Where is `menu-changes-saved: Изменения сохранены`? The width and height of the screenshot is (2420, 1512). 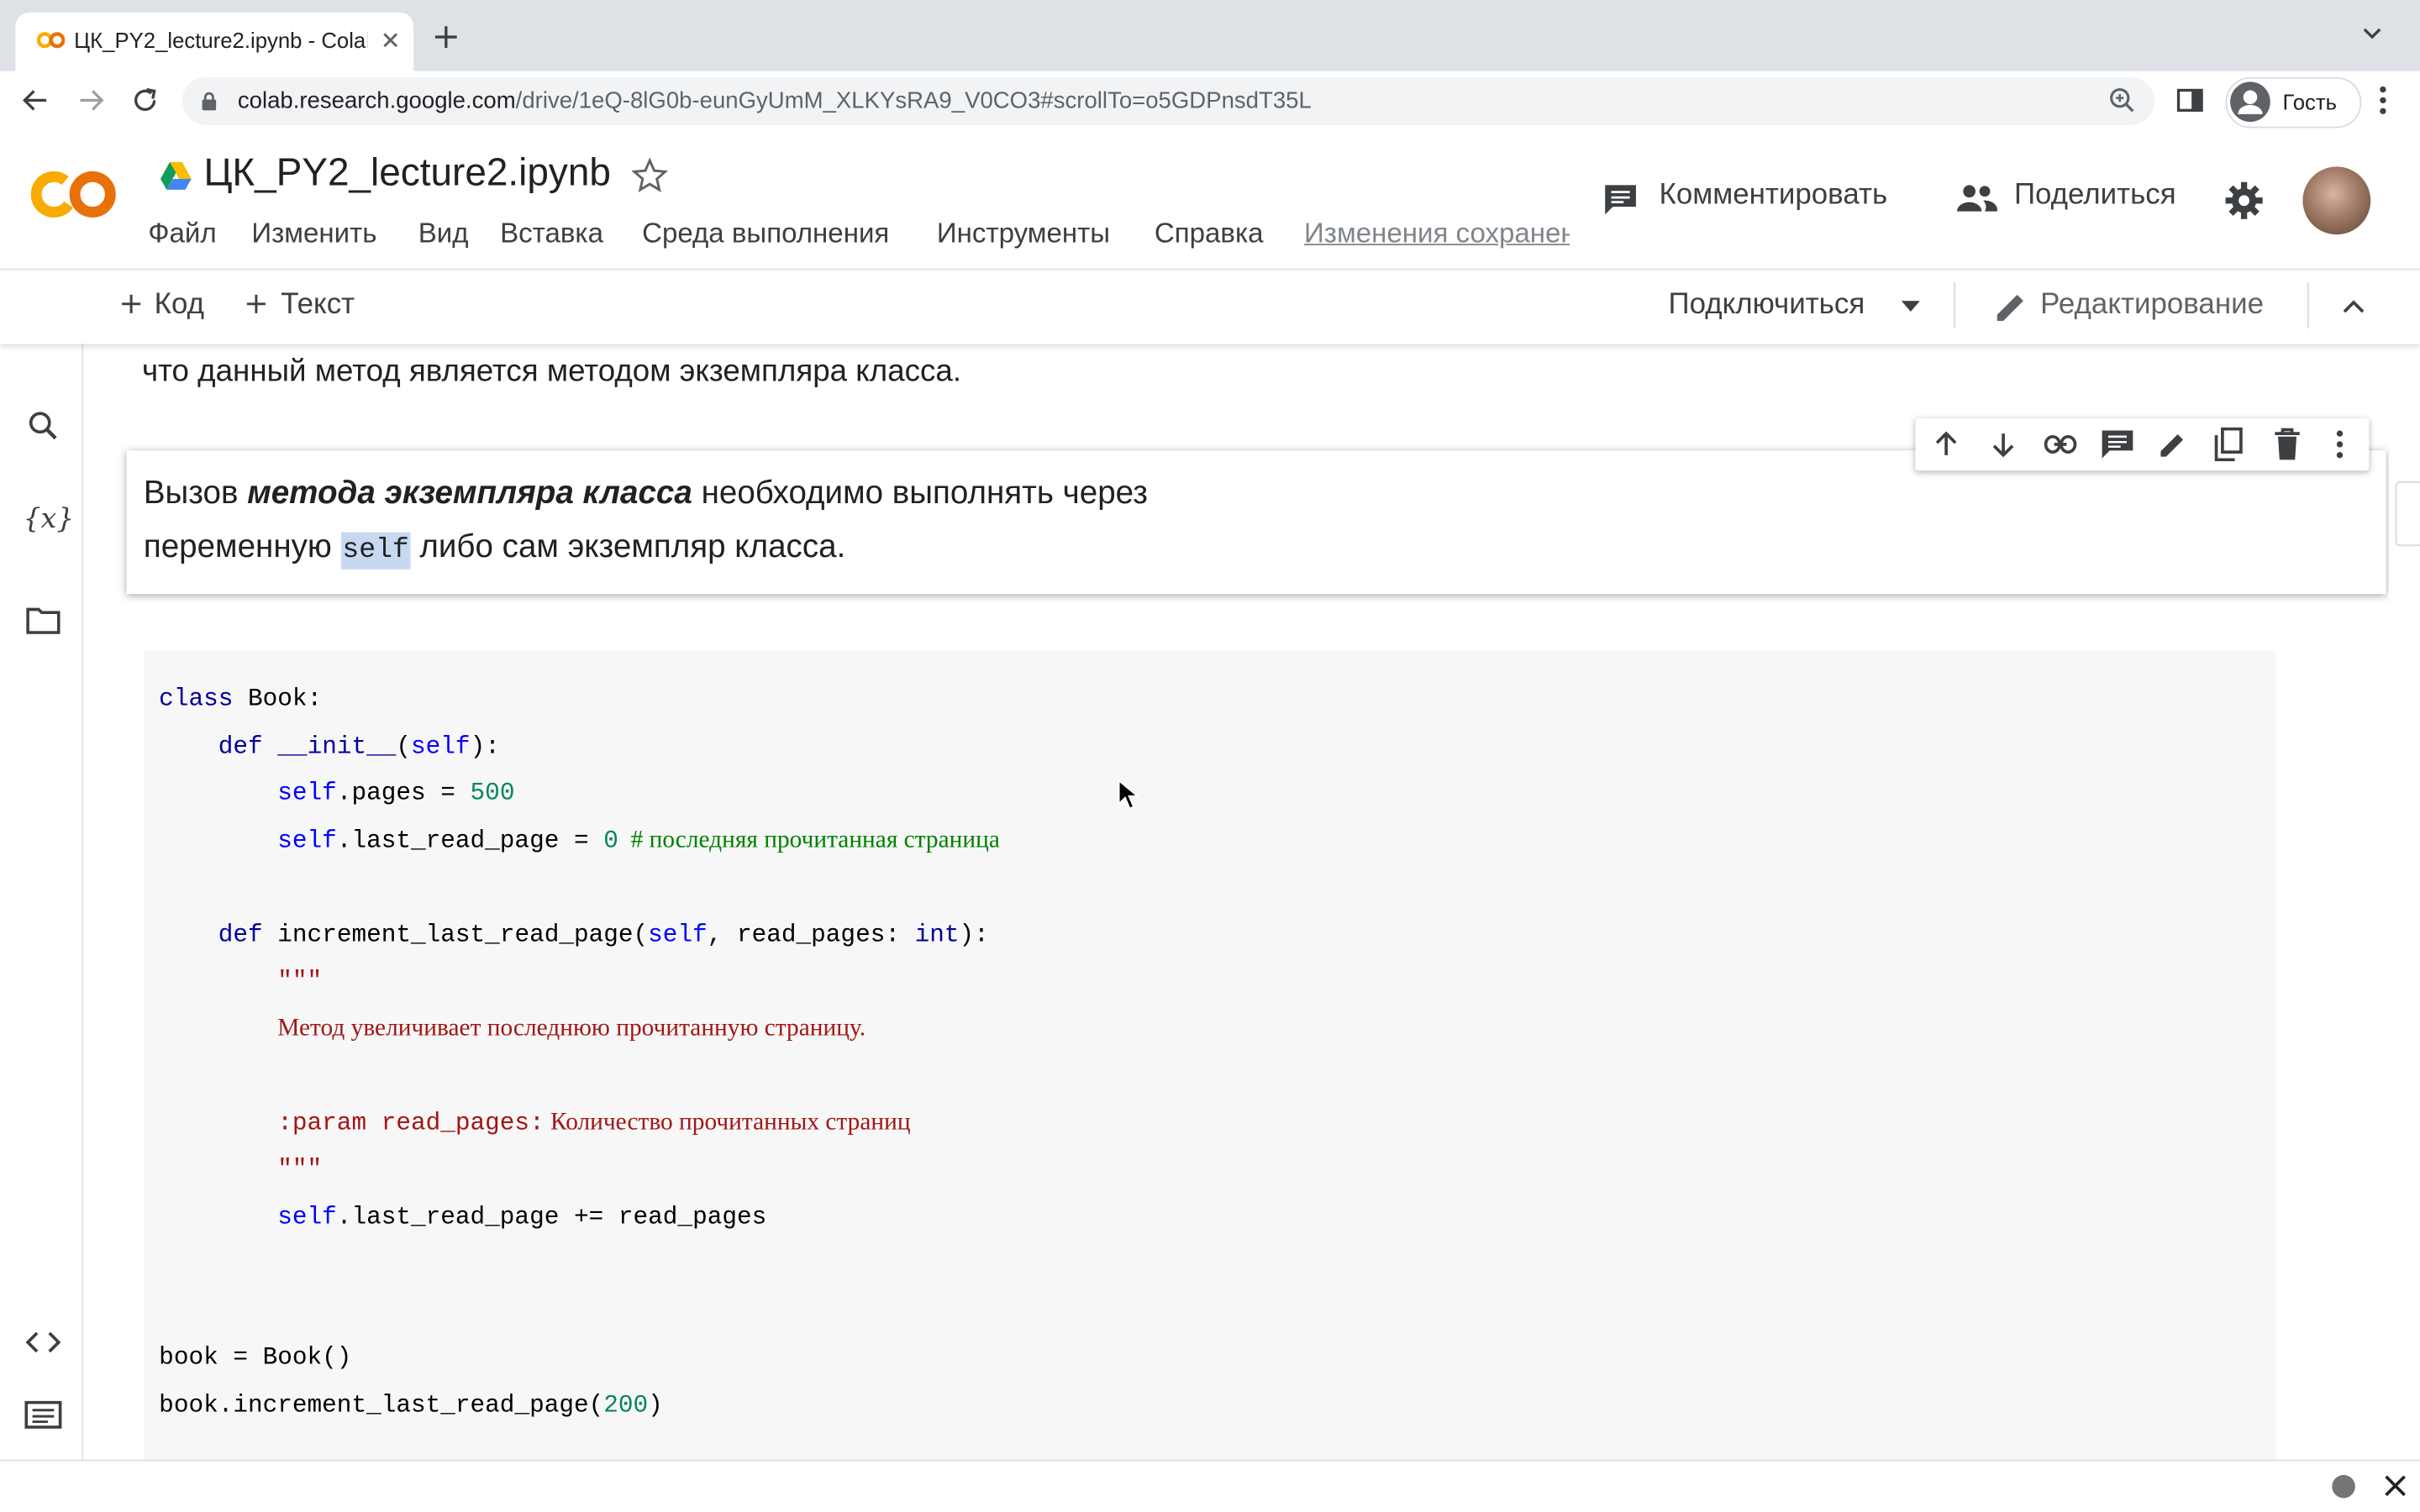
menu-changes-saved: Изменения сохранены is located at coordinates (1437, 234).